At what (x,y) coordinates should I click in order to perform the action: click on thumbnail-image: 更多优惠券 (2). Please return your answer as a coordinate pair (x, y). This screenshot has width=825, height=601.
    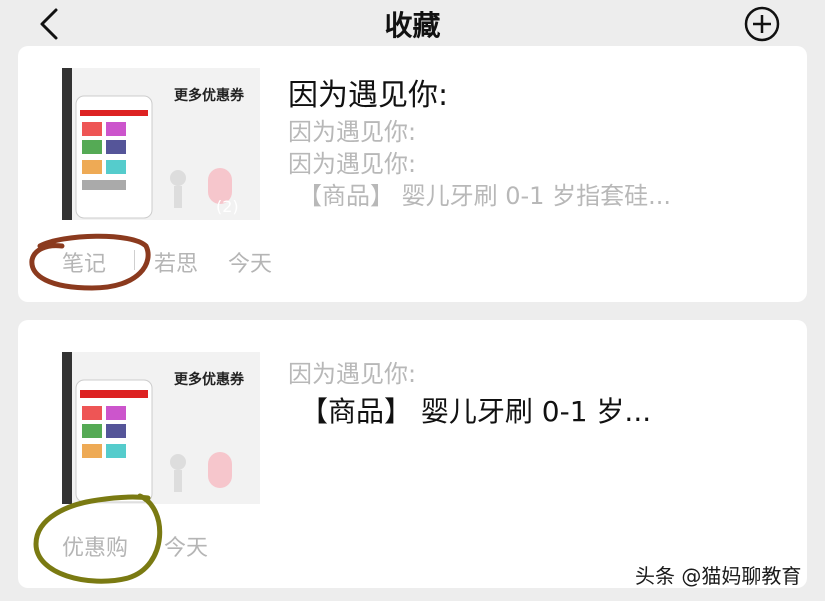
    Looking at the image, I should click on (161, 144).